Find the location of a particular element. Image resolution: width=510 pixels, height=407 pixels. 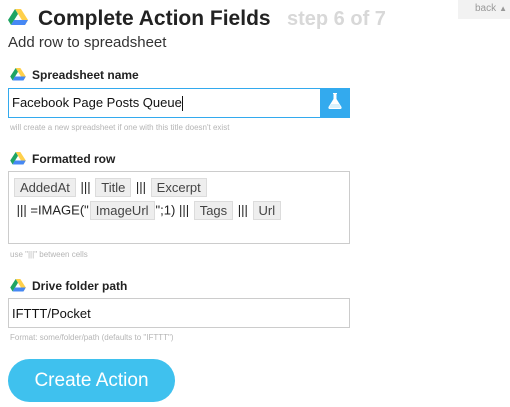

create-action-button: Create Action is located at coordinates (91, 380).